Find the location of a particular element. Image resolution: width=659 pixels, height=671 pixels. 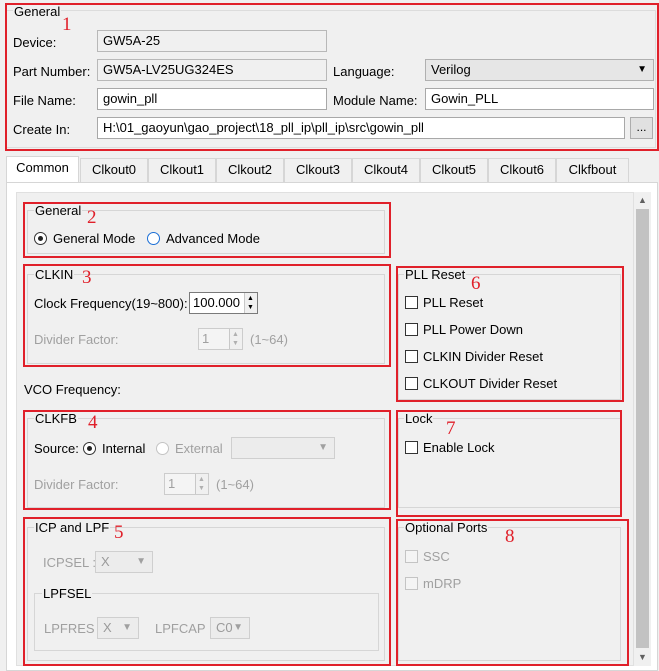

vertical-scrollbar: ▲ ▼ is located at coordinates (642, 429).